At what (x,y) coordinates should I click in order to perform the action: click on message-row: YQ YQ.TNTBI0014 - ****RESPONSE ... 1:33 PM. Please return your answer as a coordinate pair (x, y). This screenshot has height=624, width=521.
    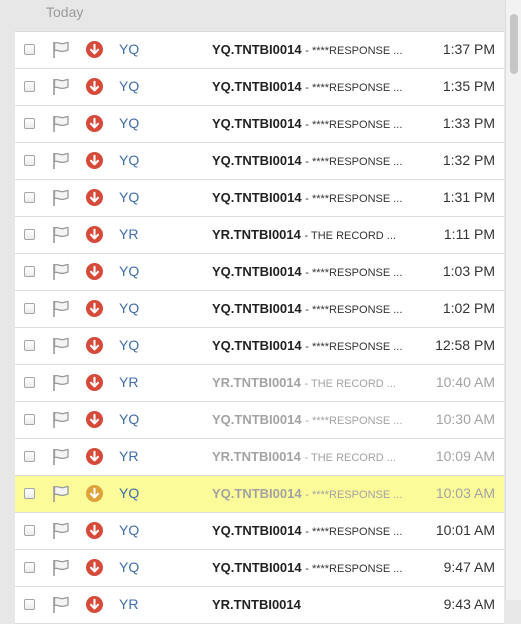
    Looking at the image, I should click on (259, 124).